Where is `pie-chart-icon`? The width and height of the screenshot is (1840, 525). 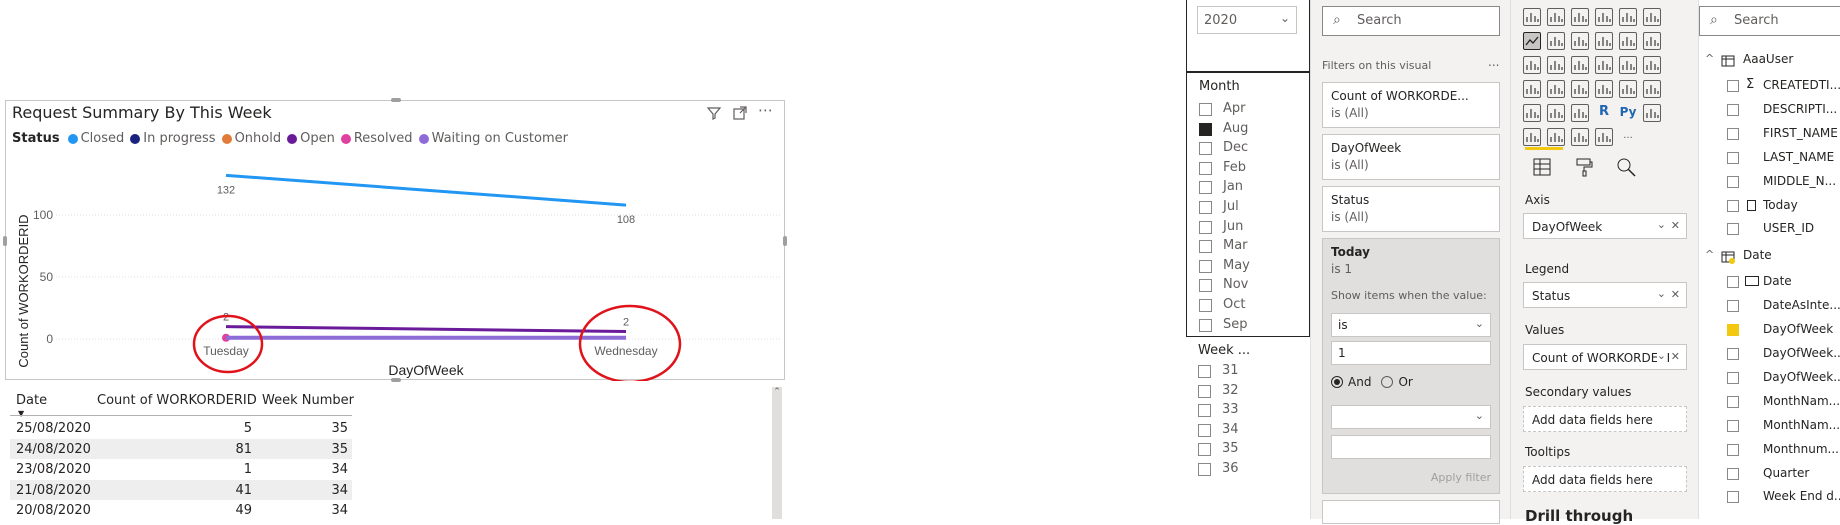 pie-chart-icon is located at coordinates (1604, 65).